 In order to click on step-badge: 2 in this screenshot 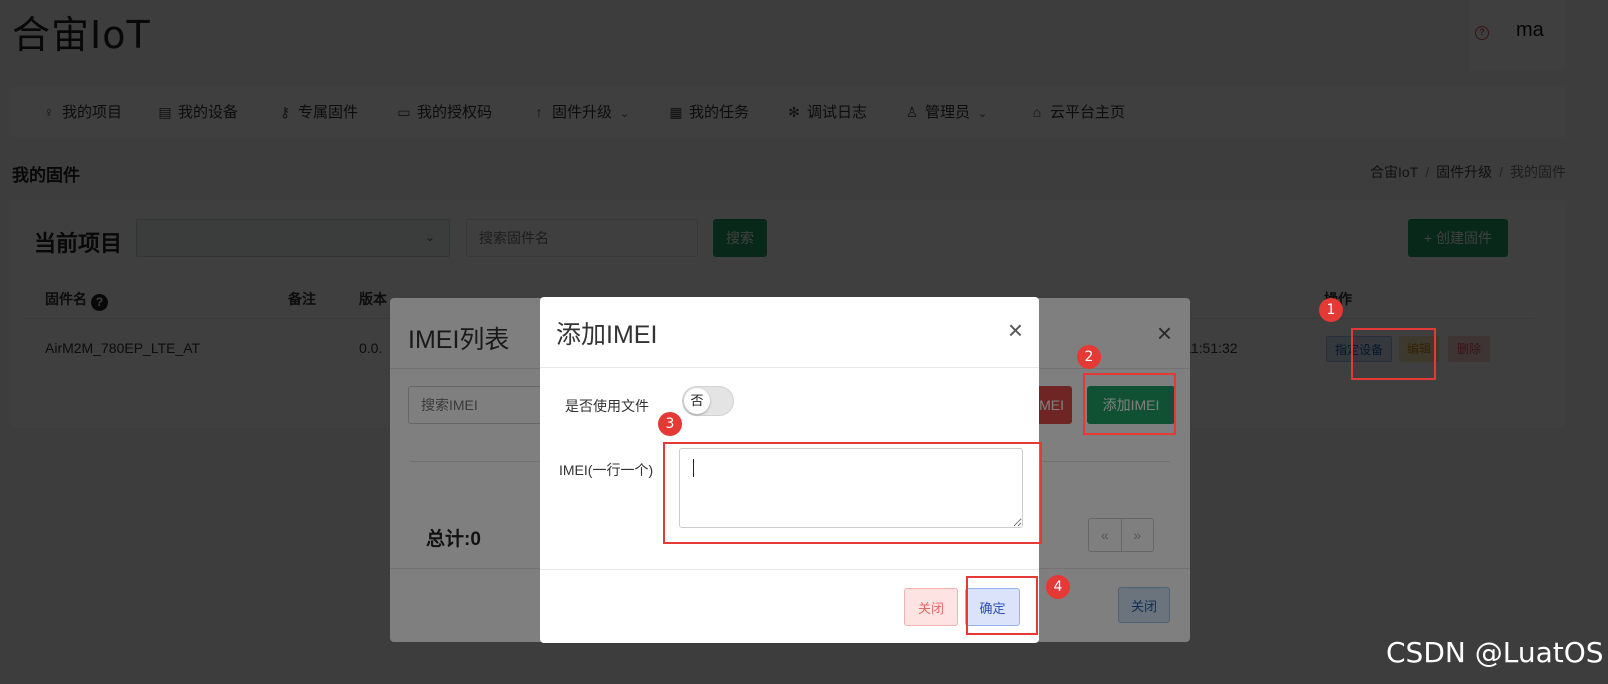, I will do `click(1089, 357)`.